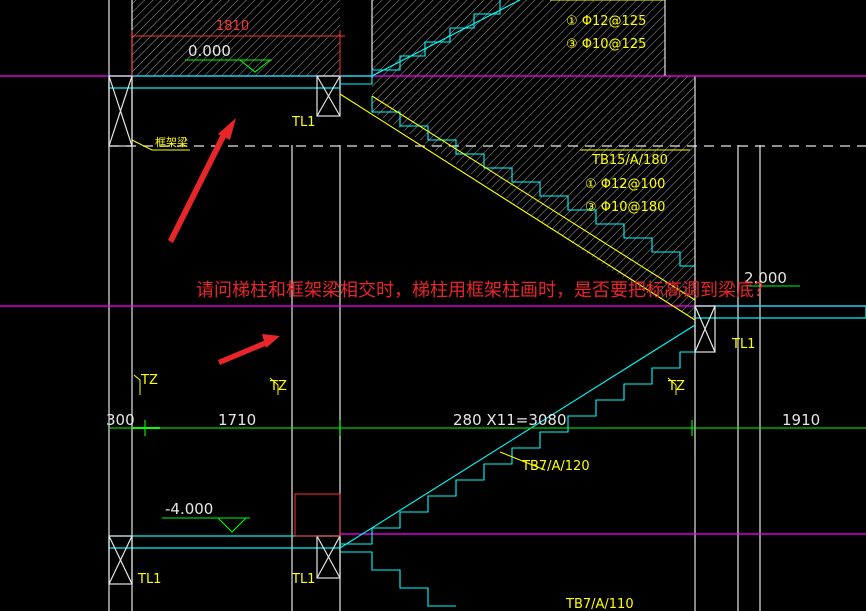 The image size is (866, 611). Describe the element at coordinates (629, 160) in the screenshot. I see `slab-mid-label: TB15/A/180` at that location.